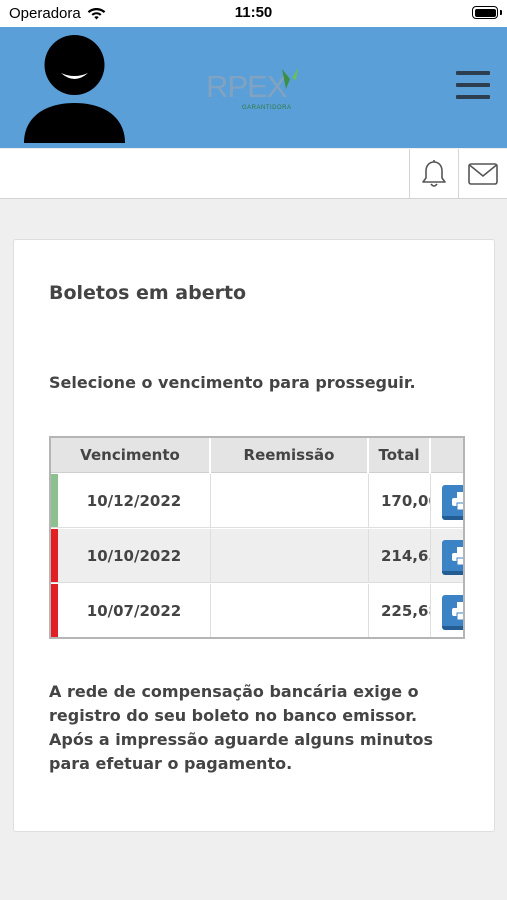 This screenshot has height=900, width=507. Describe the element at coordinates (400, 455) in the screenshot. I see `column-header-total: Total` at that location.